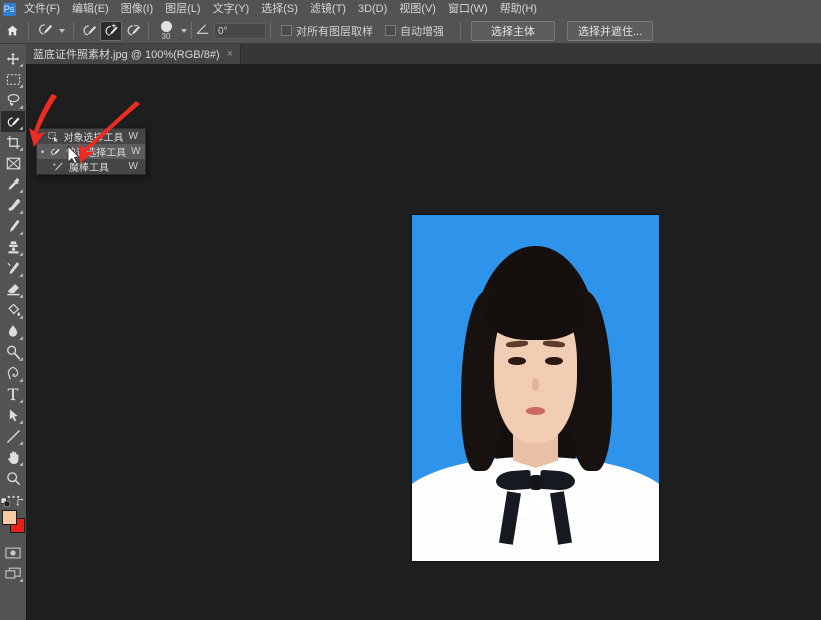 Image resolution: width=821 pixels, height=620 pixels. Describe the element at coordinates (13, 58) in the screenshot. I see `move-tool` at that location.